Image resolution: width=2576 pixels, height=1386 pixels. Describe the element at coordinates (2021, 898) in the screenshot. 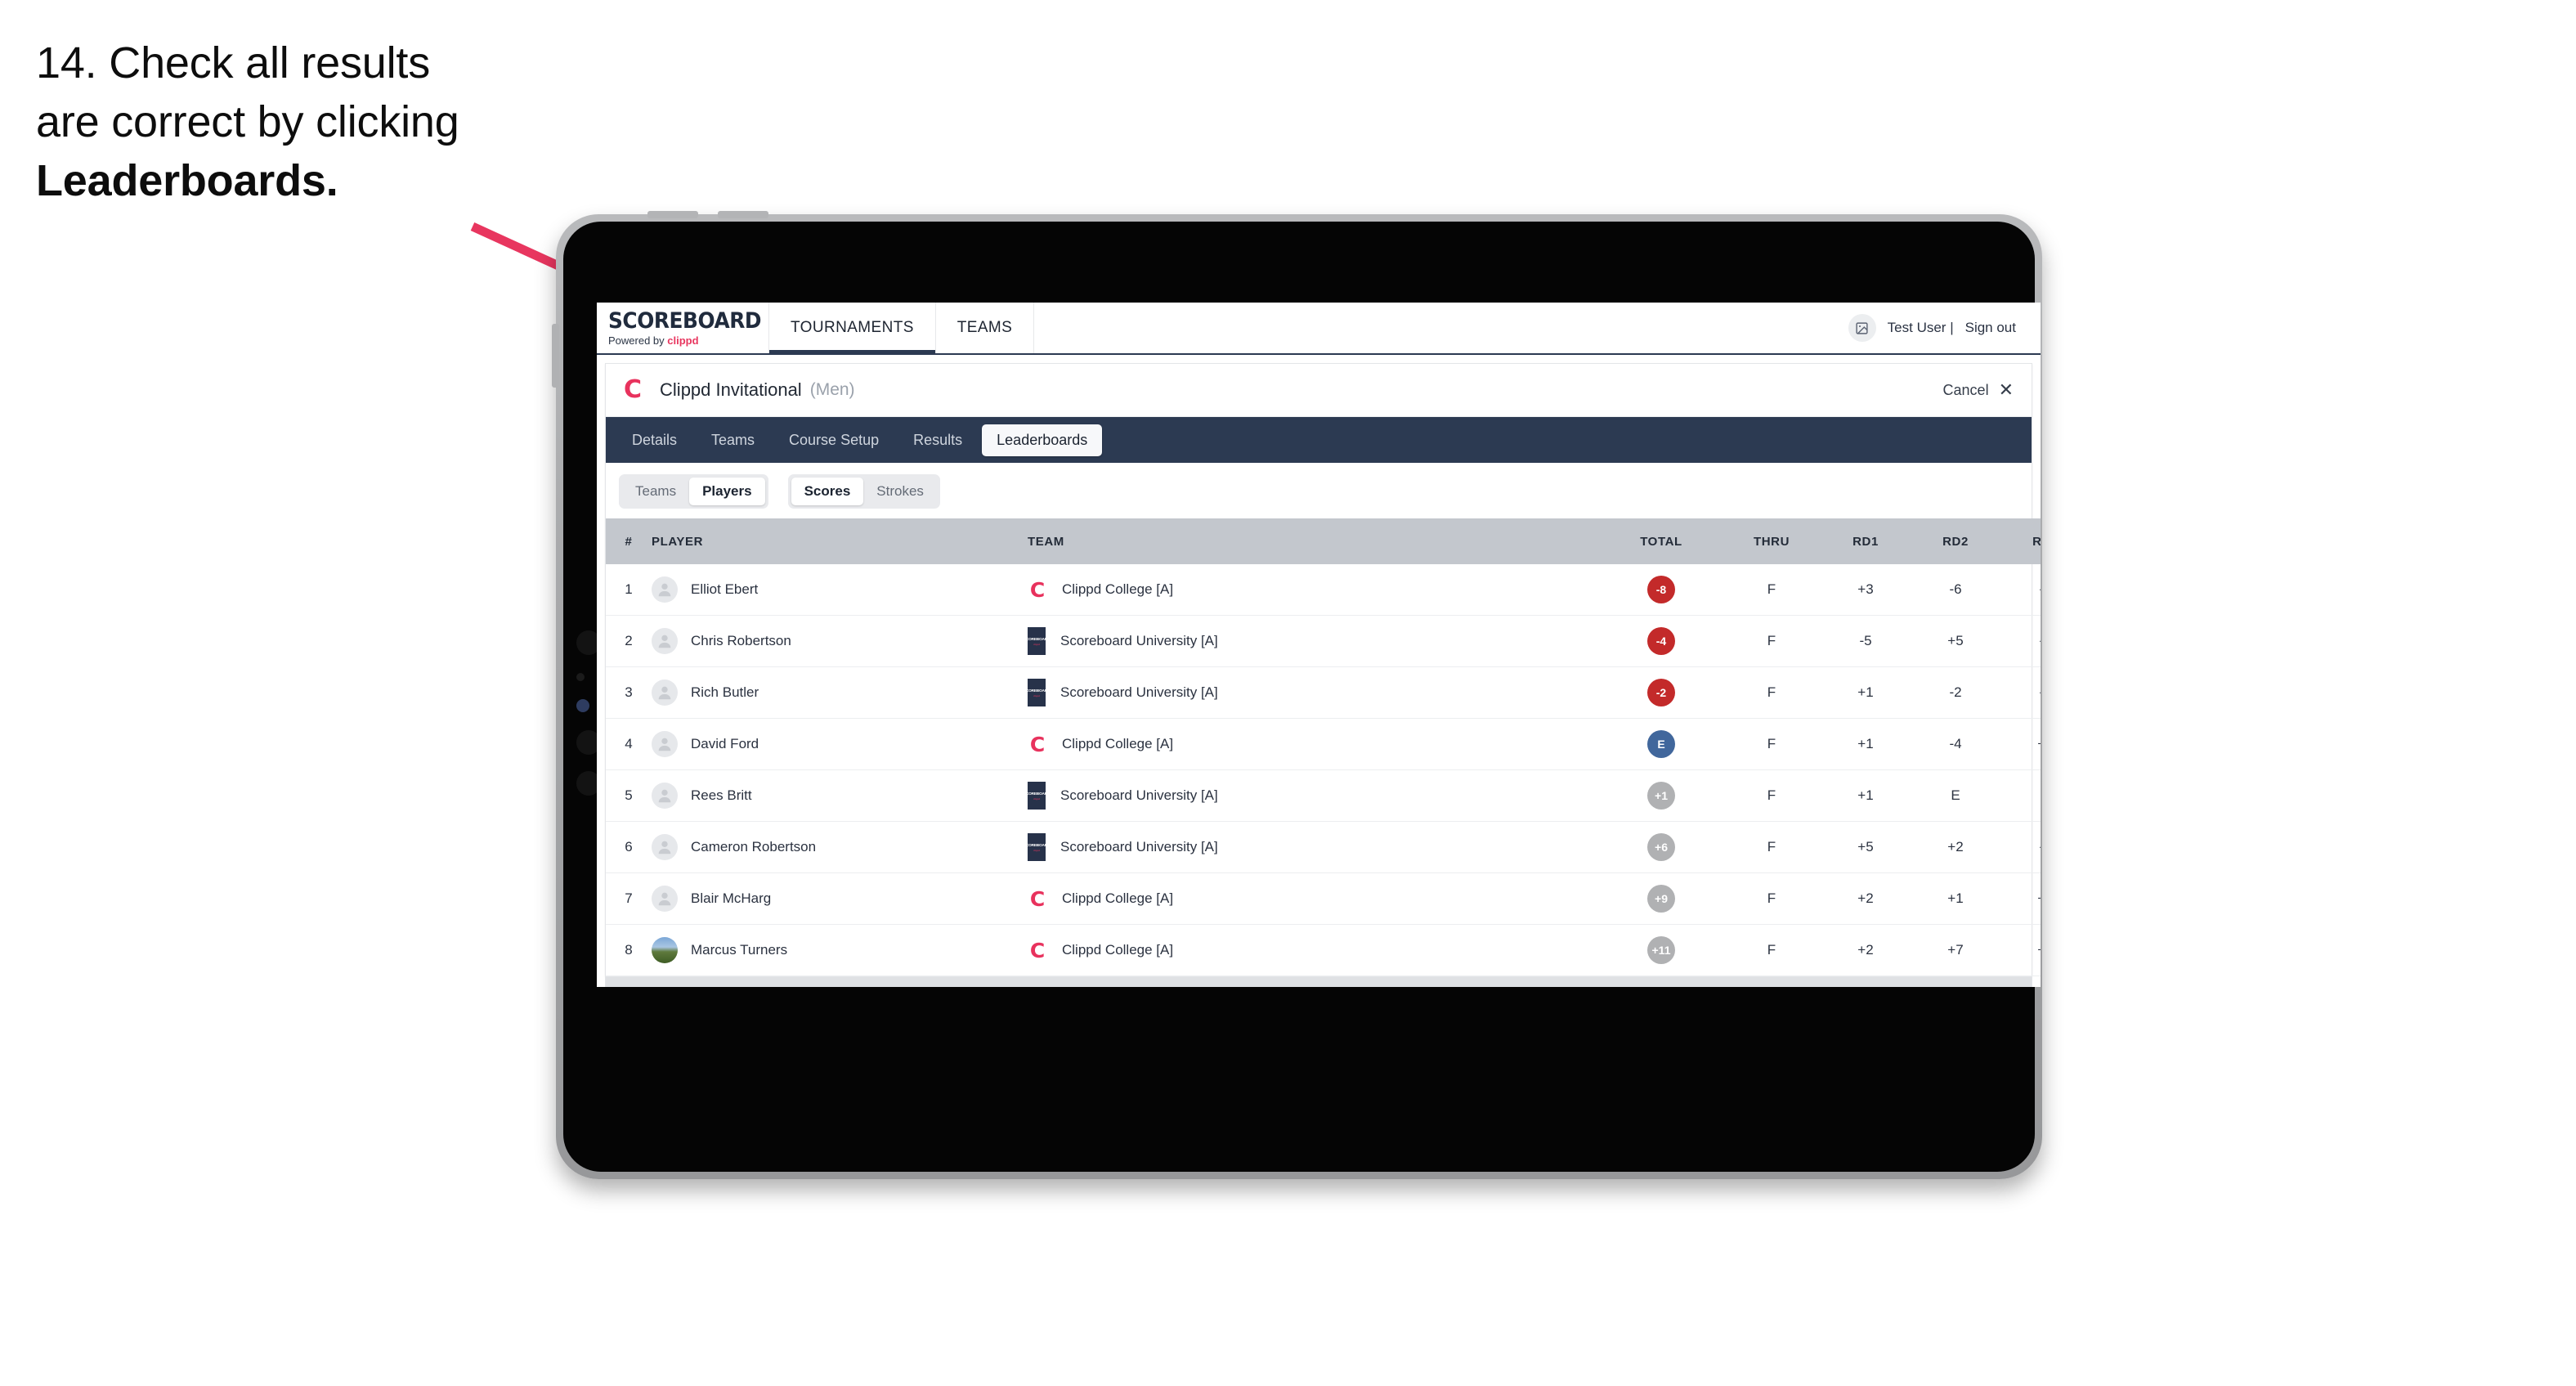

I see `cell-rd3: +6` at that location.